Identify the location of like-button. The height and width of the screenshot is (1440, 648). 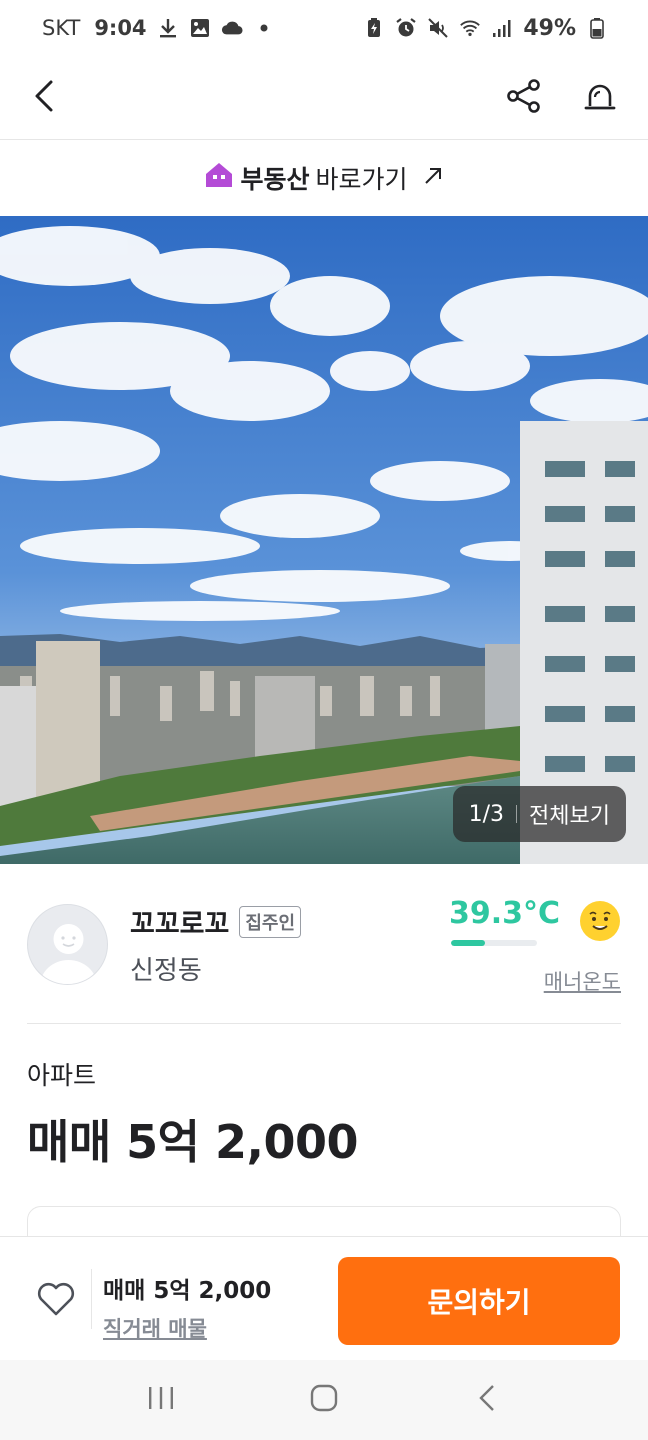
(56, 1299).